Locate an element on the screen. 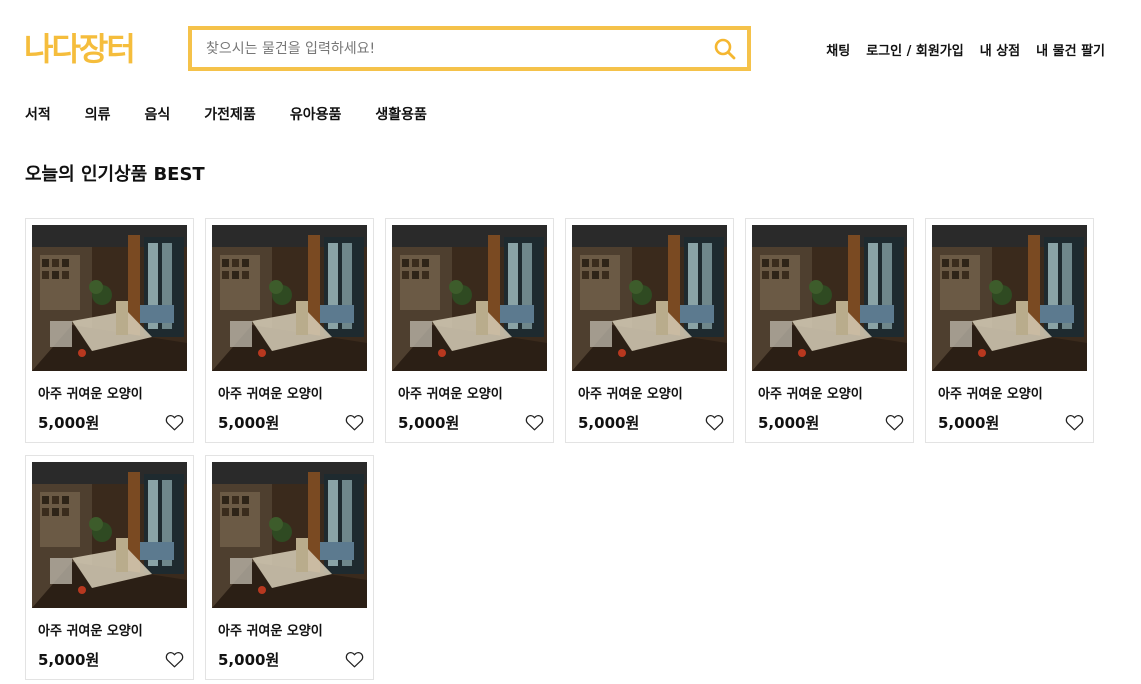 The height and width of the screenshot is (684, 1141). section-title: 오늘의 인기상품 BEST is located at coordinates (115, 174).